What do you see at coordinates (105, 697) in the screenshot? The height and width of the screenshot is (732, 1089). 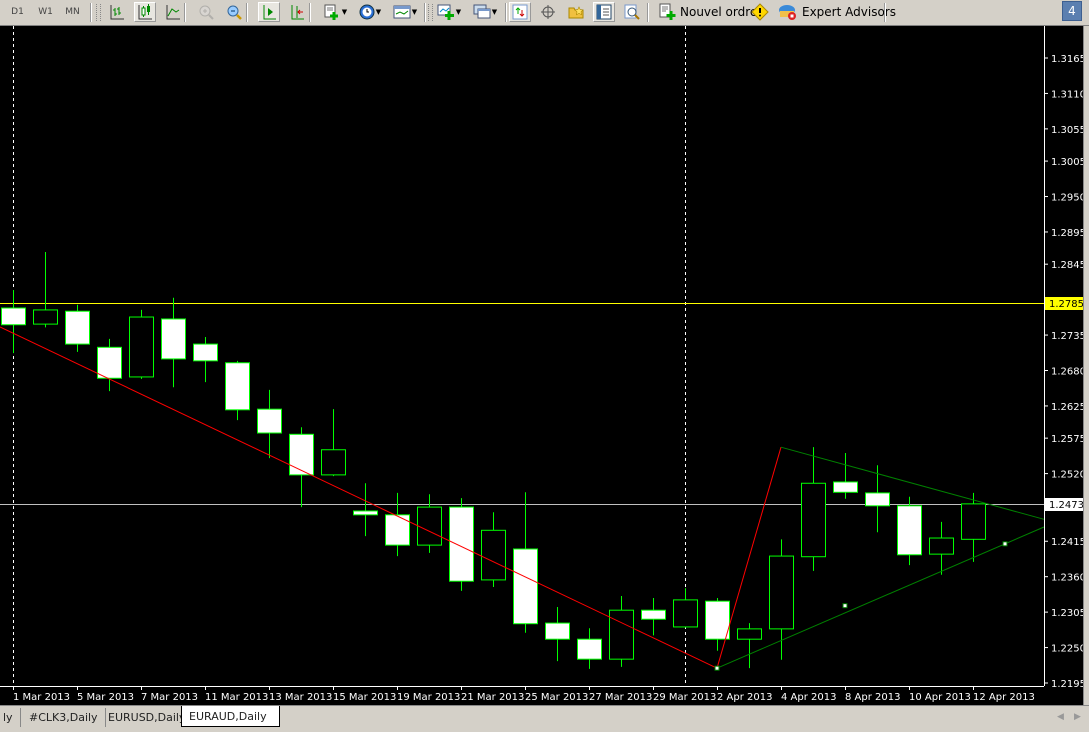 I see `time-tick-label: 5 Mar 2013` at bounding box center [105, 697].